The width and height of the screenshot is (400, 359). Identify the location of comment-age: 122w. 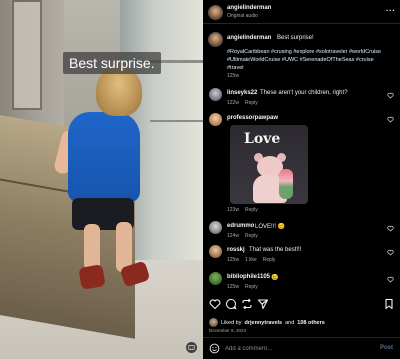
(233, 103).